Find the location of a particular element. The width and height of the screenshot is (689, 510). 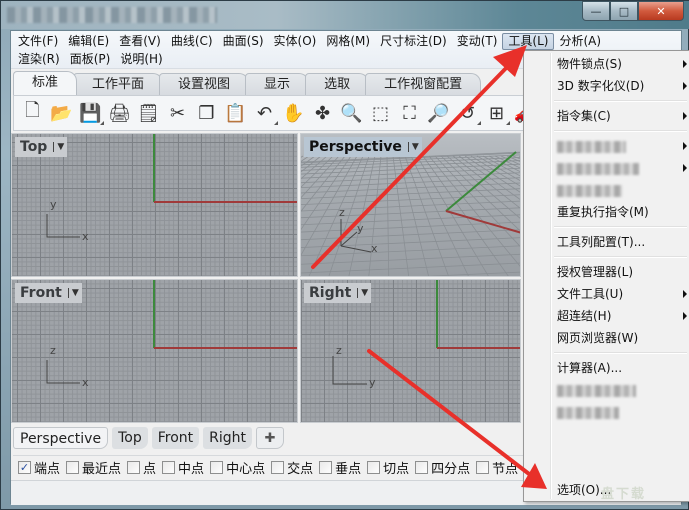

menu-row1-item: 曲线(C) is located at coordinates (192, 41).